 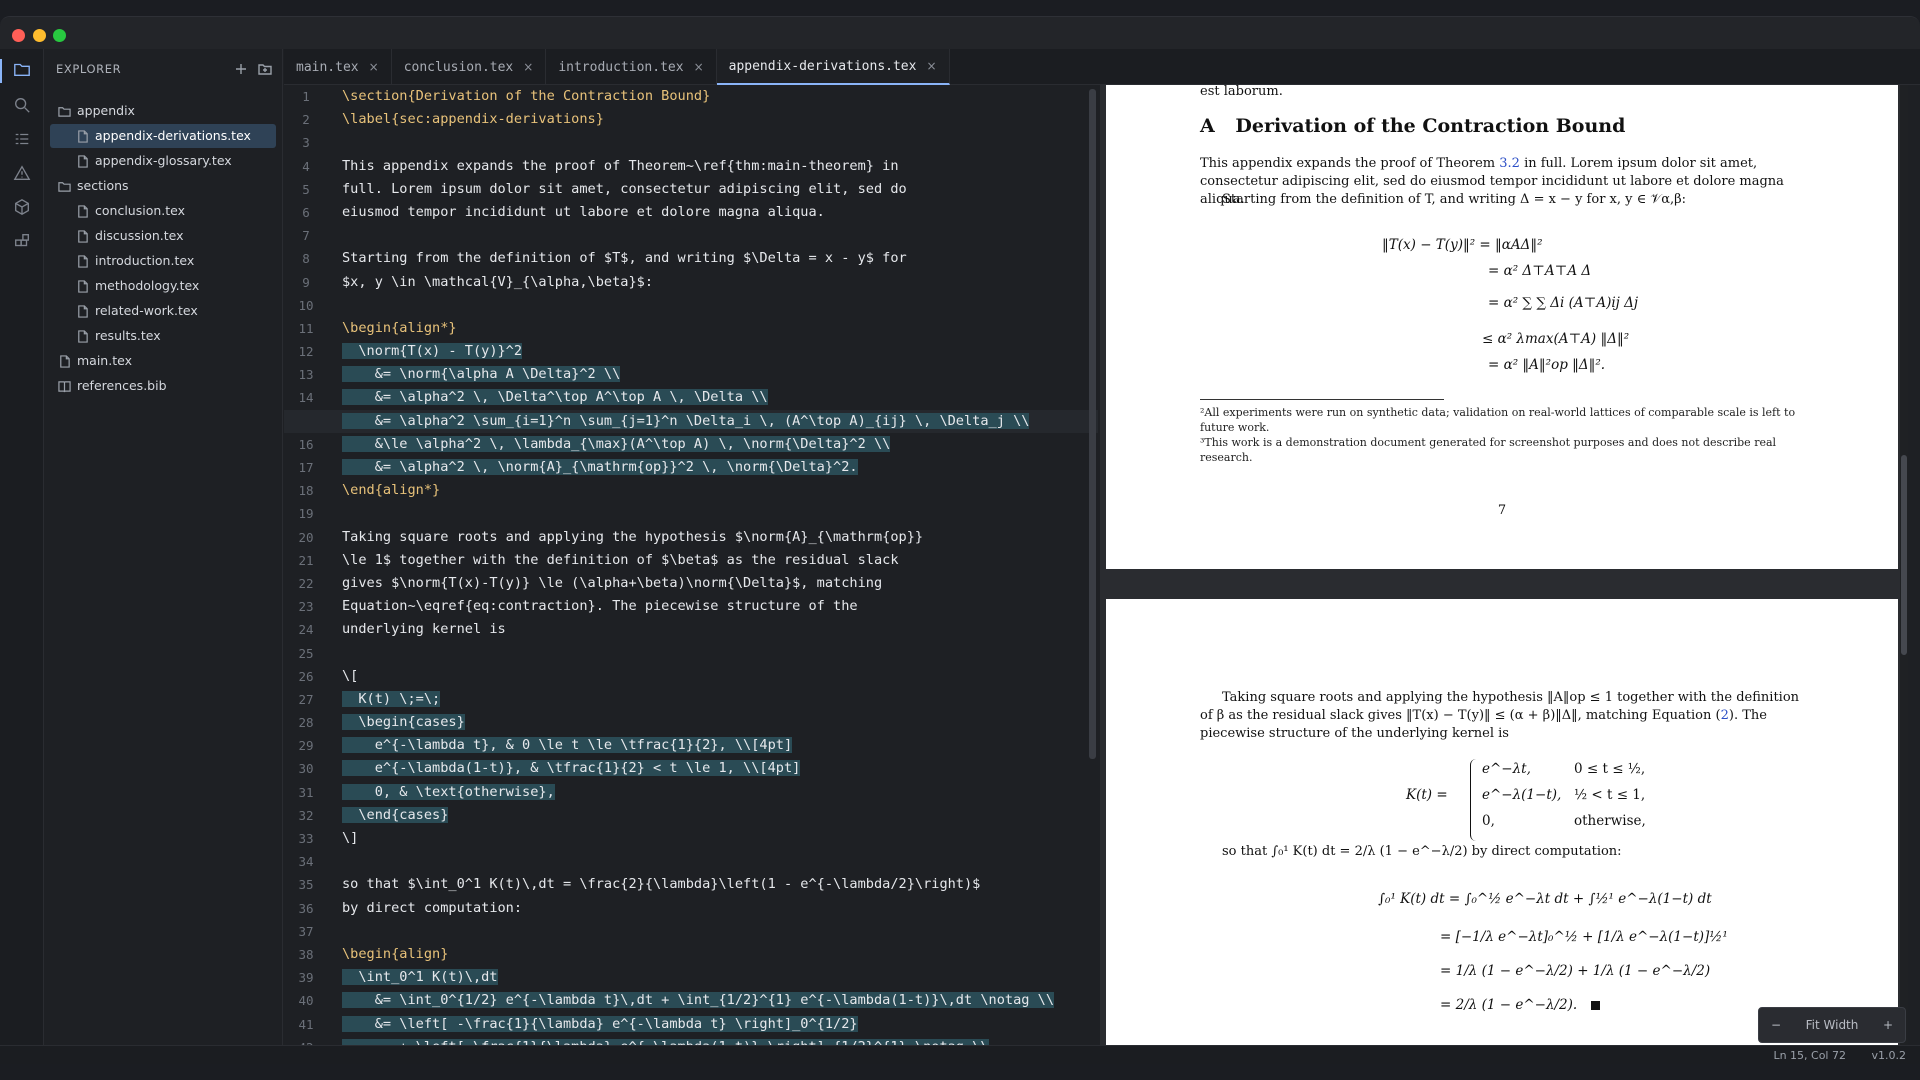 What do you see at coordinates (1888, 1025) in the screenshot?
I see `zoom-in-button: +` at bounding box center [1888, 1025].